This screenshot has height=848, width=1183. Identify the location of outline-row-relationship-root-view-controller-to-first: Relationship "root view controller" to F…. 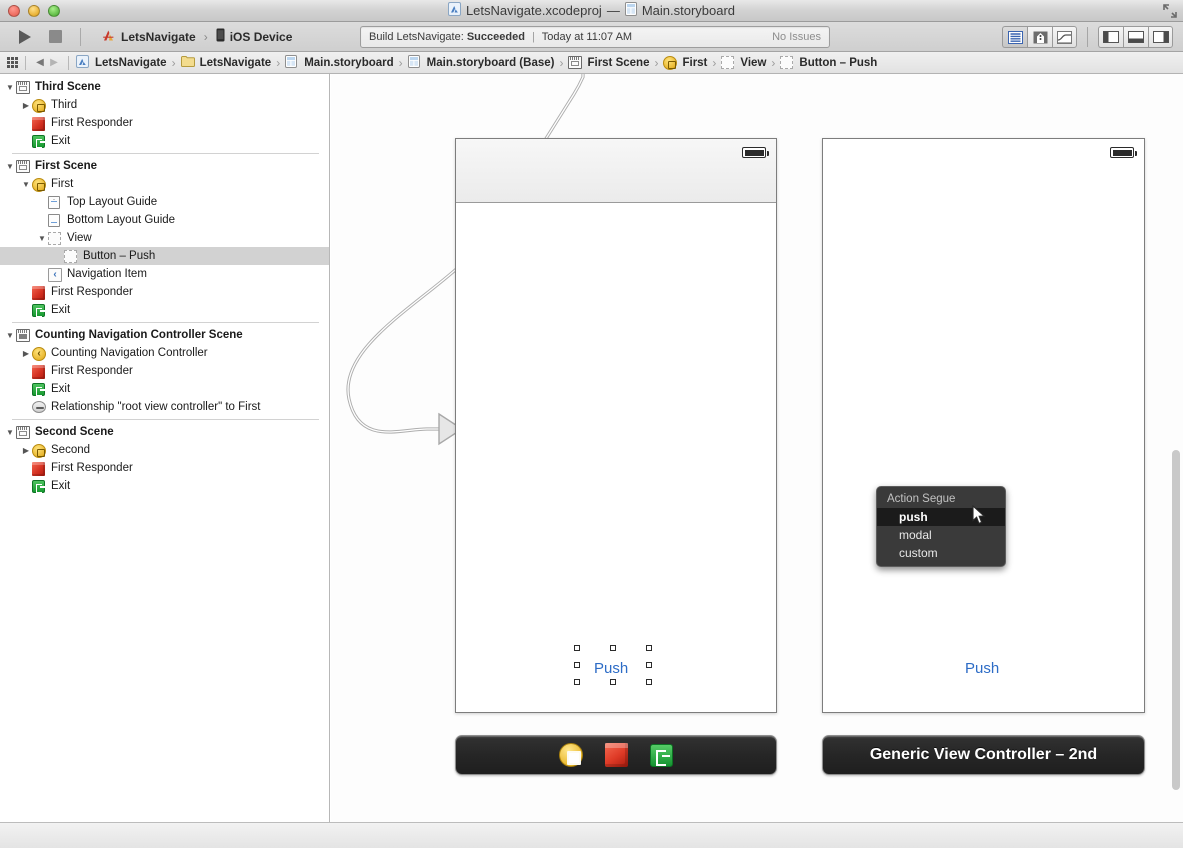
(164, 407).